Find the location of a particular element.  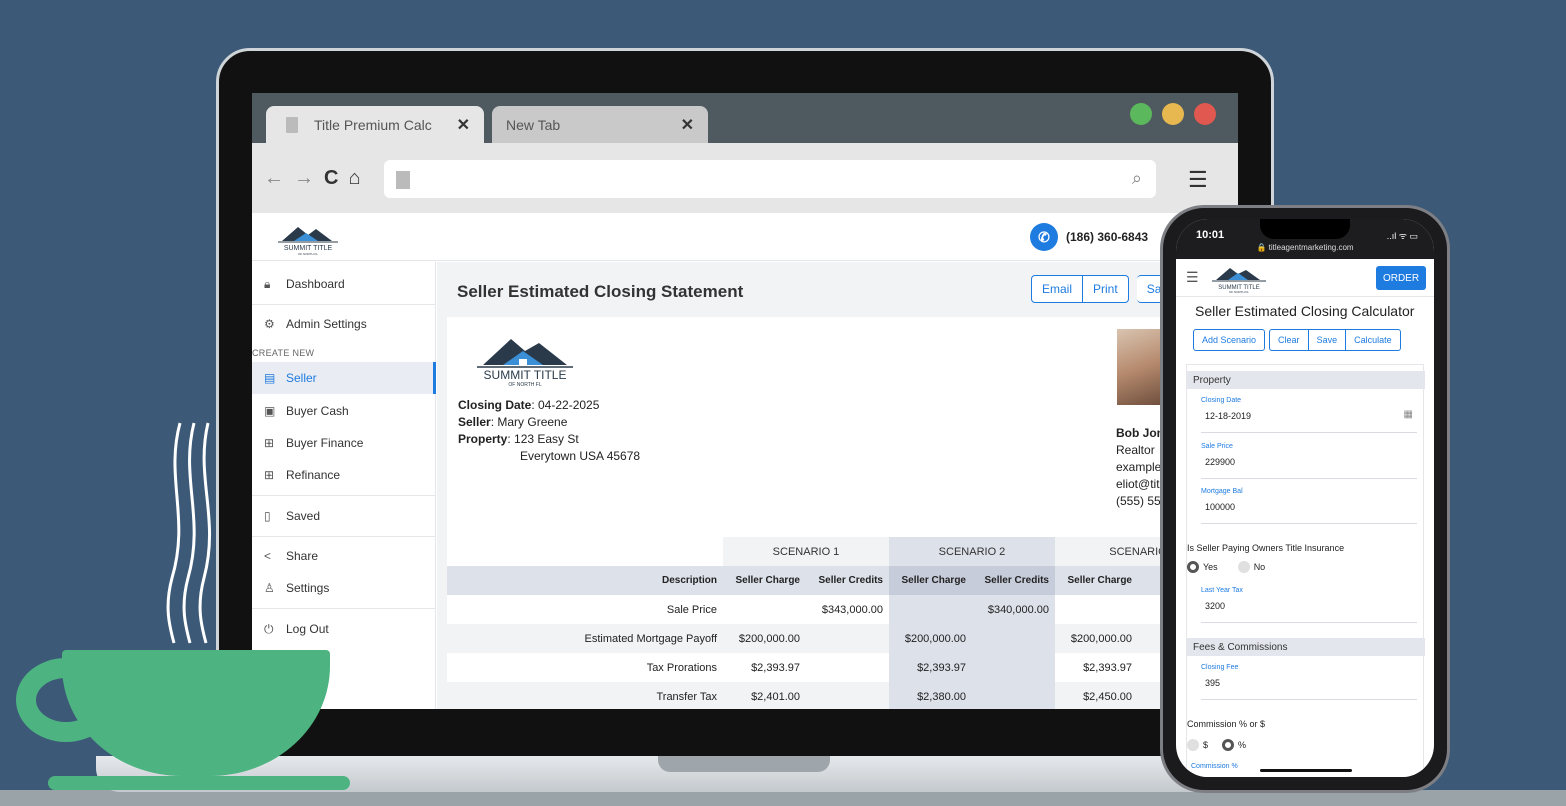

radio-percent is located at coordinates (1228, 745).